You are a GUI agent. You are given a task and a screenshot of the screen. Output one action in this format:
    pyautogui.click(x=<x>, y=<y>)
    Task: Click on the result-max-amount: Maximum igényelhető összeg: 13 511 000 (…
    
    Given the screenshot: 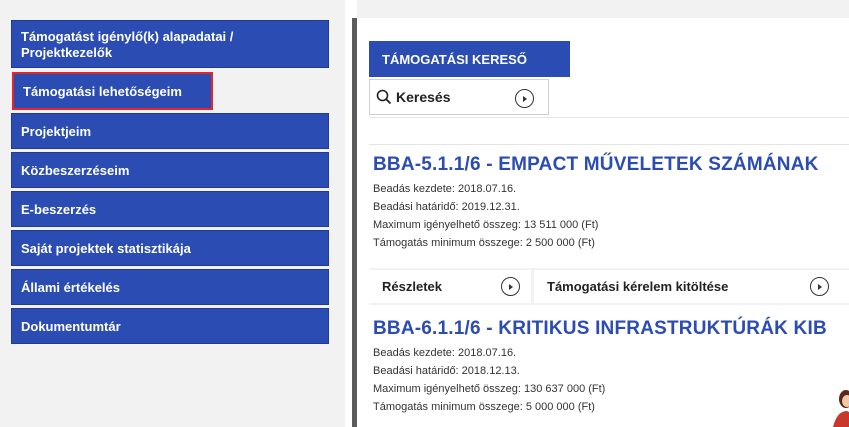 What is the action you would take?
    pyautogui.click(x=486, y=225)
    